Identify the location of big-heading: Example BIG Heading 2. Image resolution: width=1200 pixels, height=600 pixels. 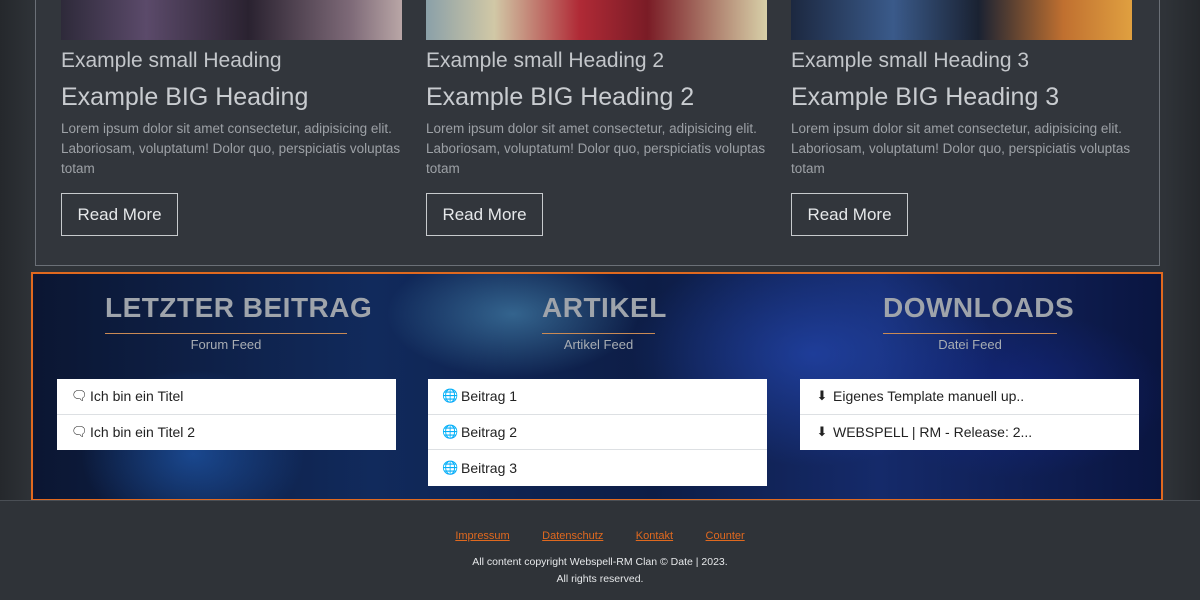
(560, 97).